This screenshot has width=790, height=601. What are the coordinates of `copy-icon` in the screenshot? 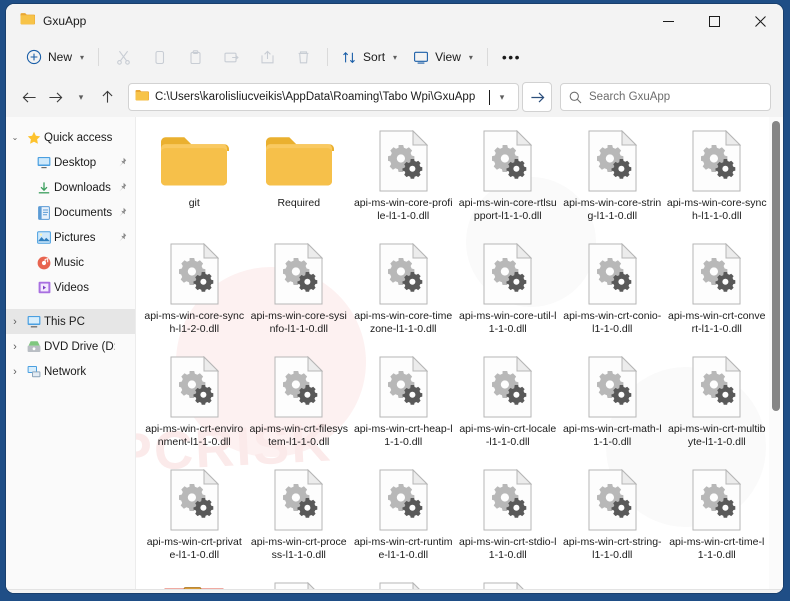 It's located at (159, 57).